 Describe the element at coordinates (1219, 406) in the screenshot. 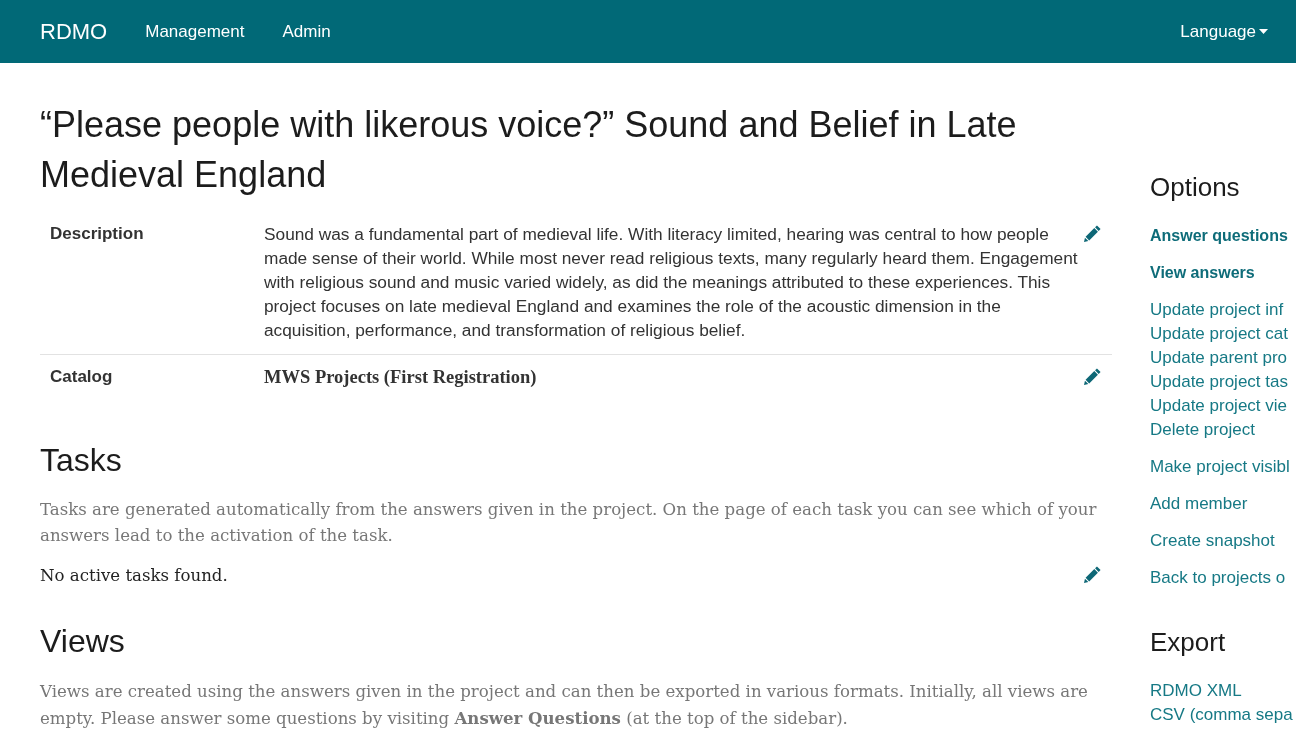

I see `sidebar-link: Update project vie` at that location.